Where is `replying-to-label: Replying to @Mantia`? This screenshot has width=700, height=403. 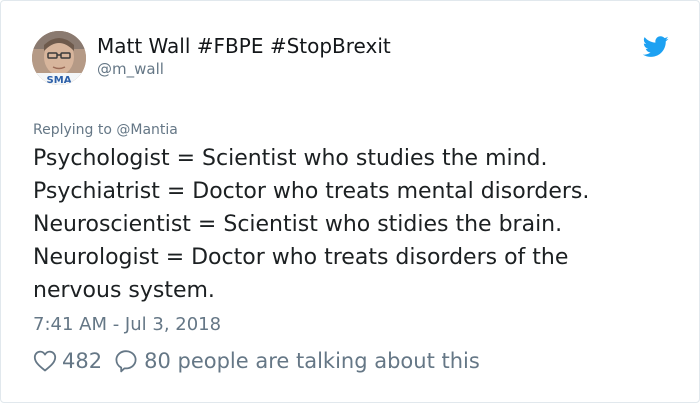 replying-to-label: Replying to @Mantia is located at coordinates (105, 130).